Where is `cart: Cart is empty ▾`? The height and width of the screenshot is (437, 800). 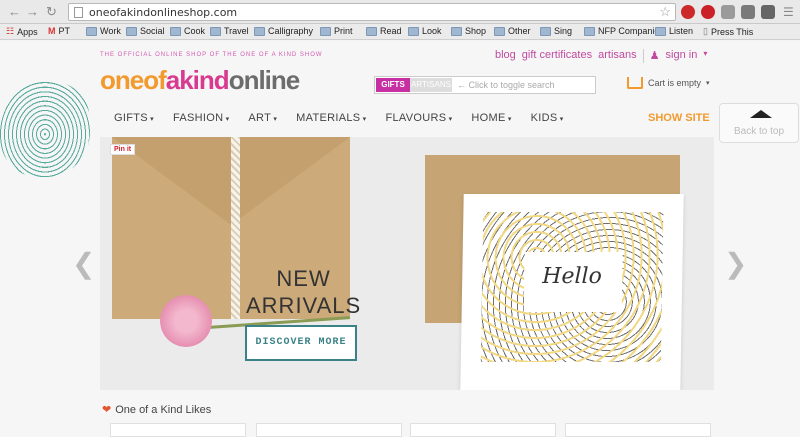 cart: Cart is empty ▾ is located at coordinates (668, 83).